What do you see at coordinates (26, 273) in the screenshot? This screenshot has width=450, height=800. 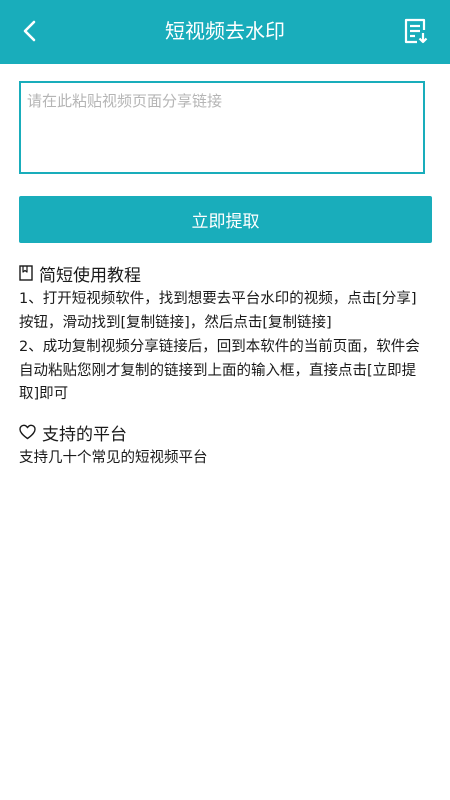 I see `bookmark-icon` at bounding box center [26, 273].